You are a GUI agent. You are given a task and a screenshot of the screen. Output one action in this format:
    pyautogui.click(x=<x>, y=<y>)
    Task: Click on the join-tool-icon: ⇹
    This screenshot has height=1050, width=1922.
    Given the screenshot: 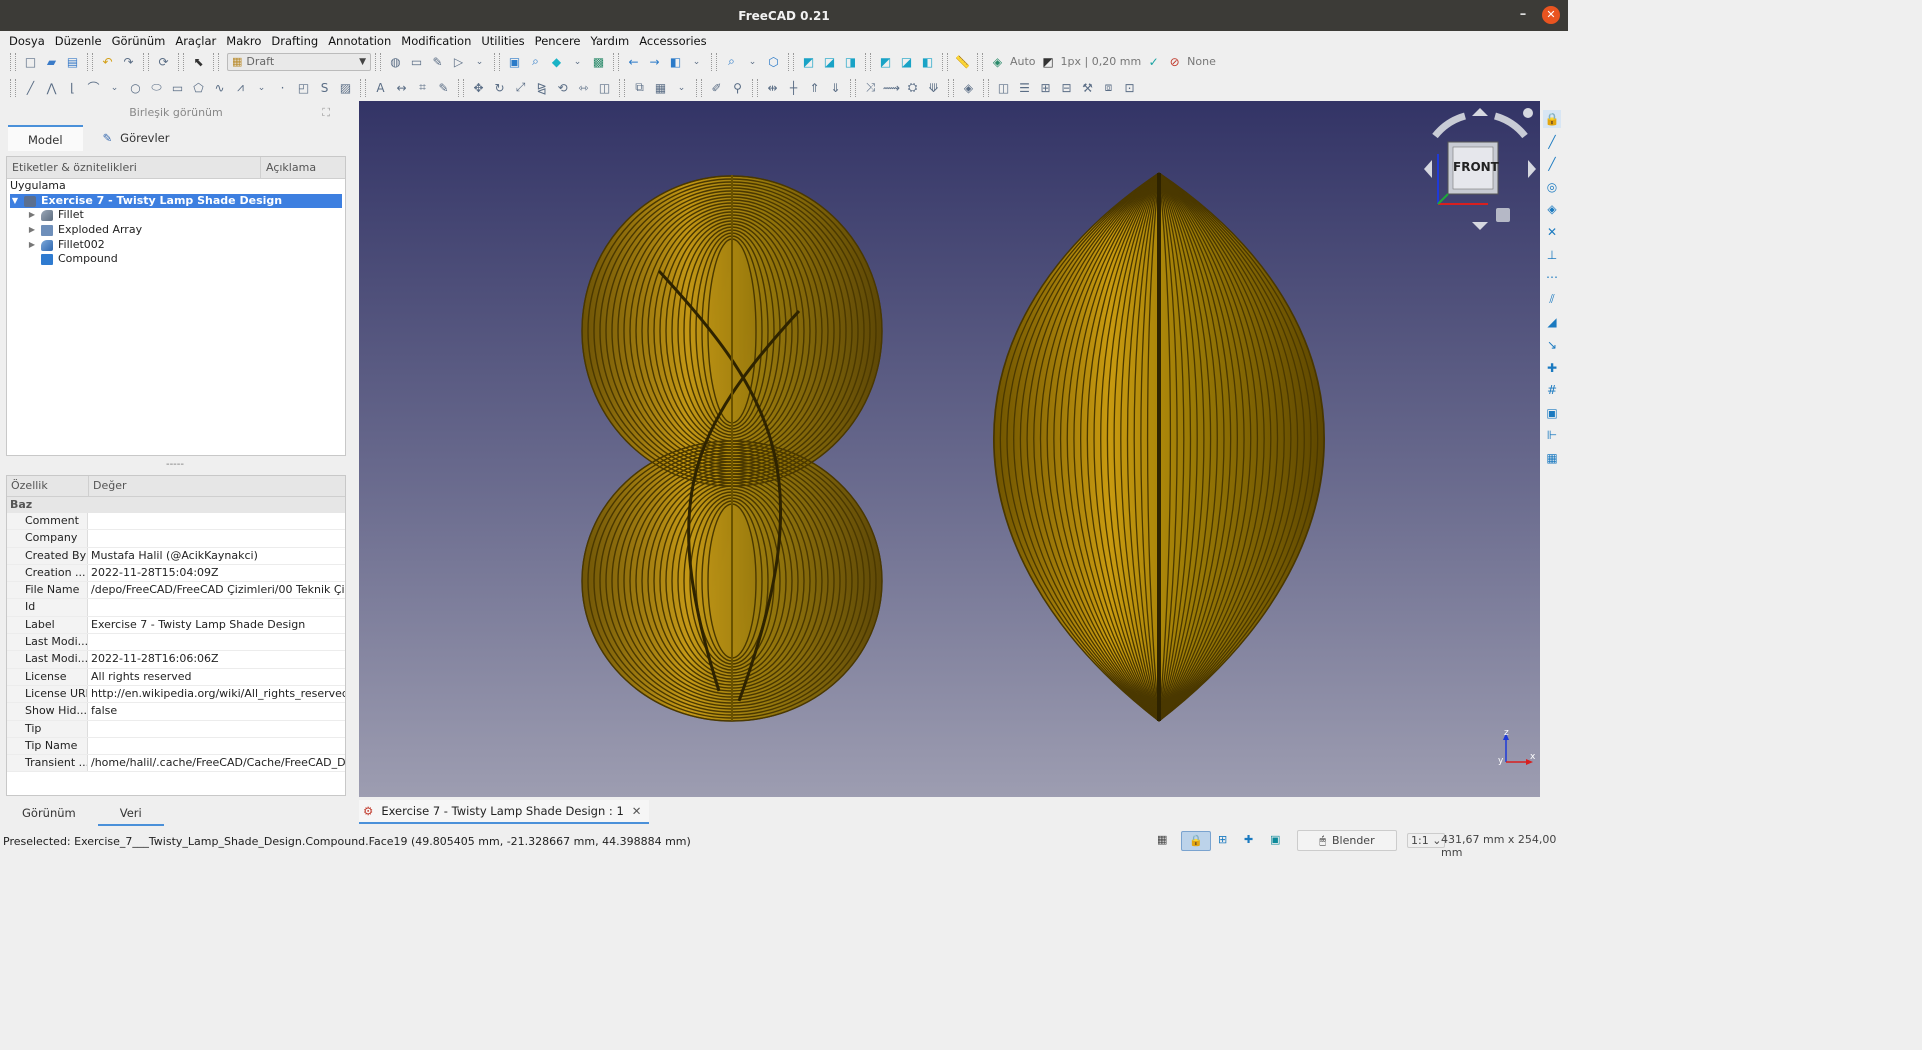 What is the action you would take?
    pyautogui.click(x=772, y=87)
    